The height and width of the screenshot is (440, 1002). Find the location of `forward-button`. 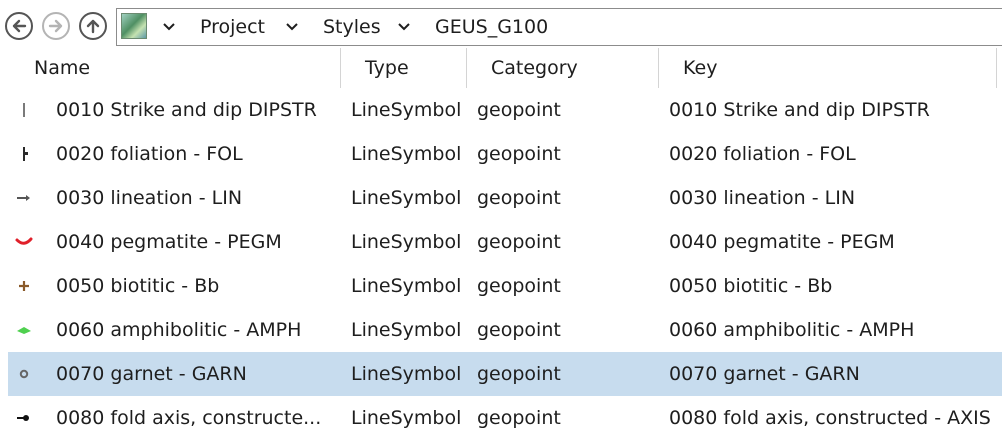

forward-button is located at coordinates (56, 26).